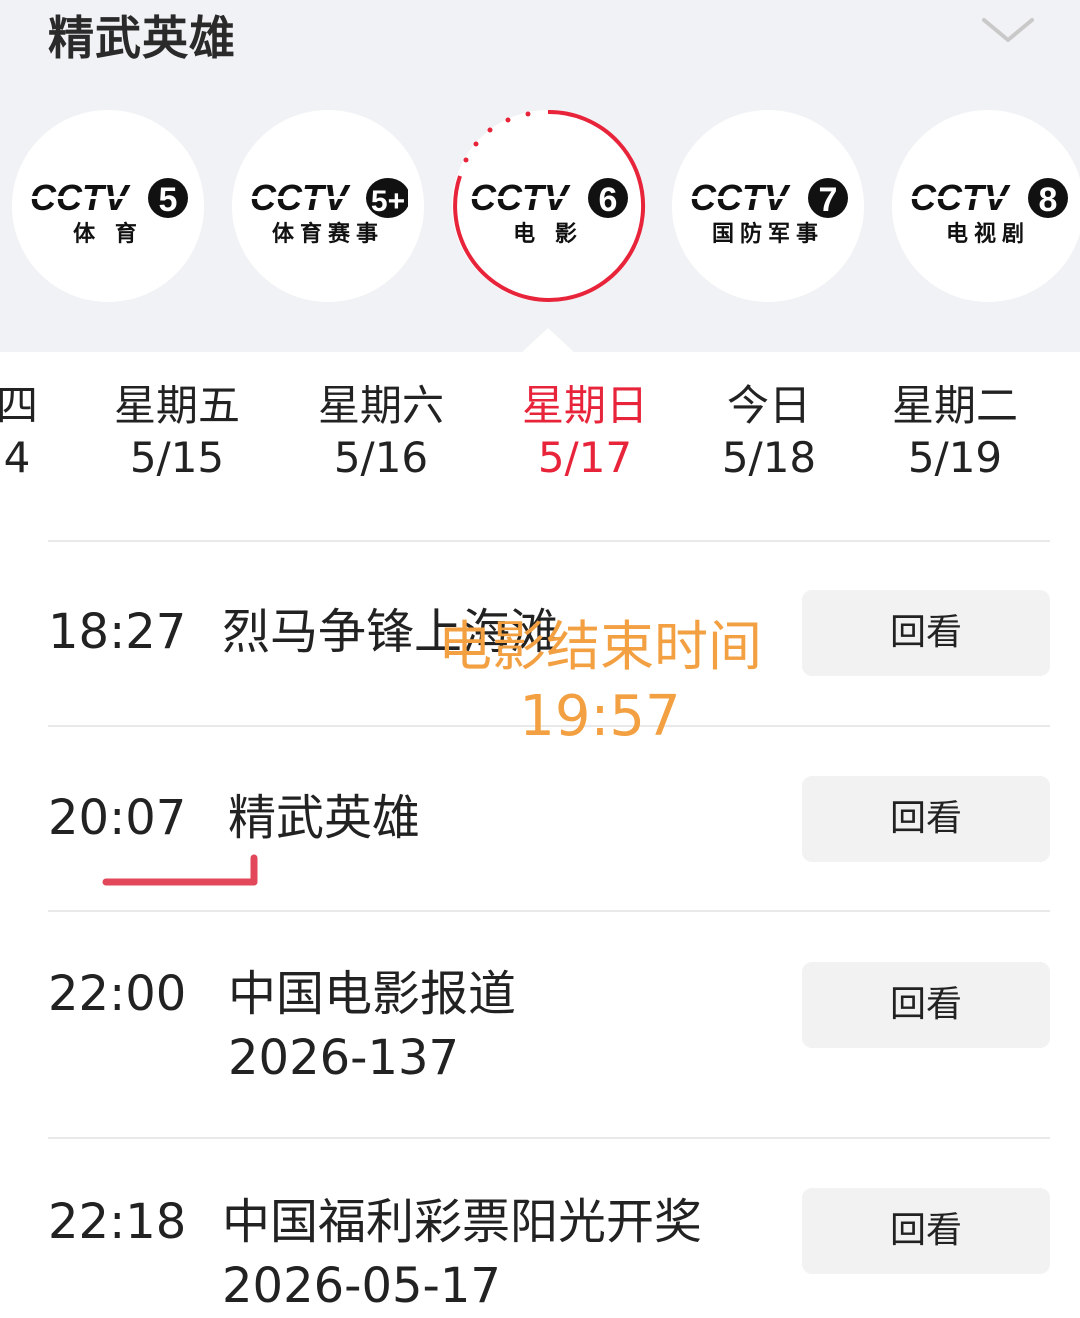 Image resolution: width=1080 pixels, height=1318 pixels. What do you see at coordinates (769, 432) in the screenshot?
I see `day-tab-today: 今日 5/18` at bounding box center [769, 432].